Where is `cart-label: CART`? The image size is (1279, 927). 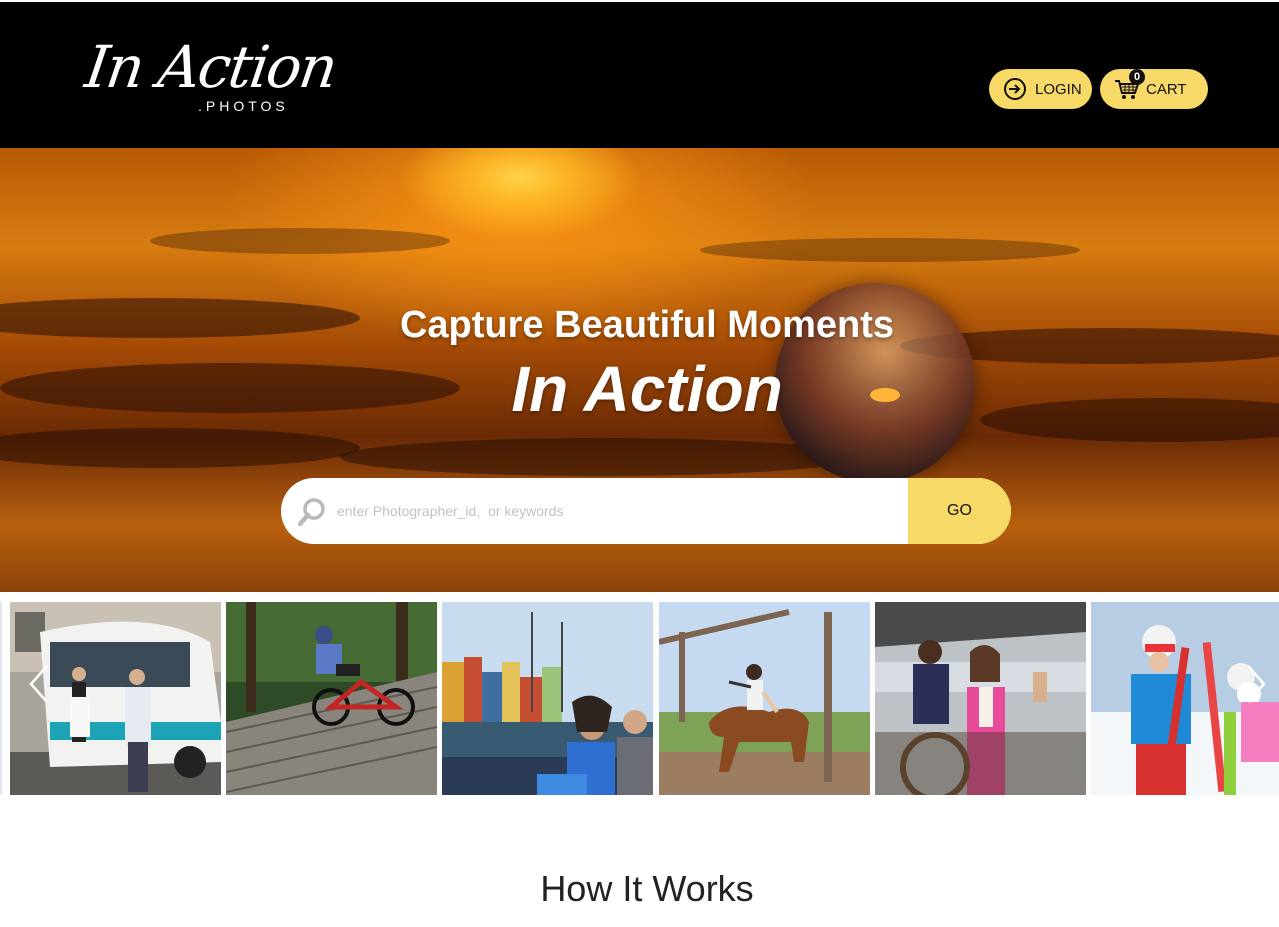 cart-label: CART is located at coordinates (1166, 89).